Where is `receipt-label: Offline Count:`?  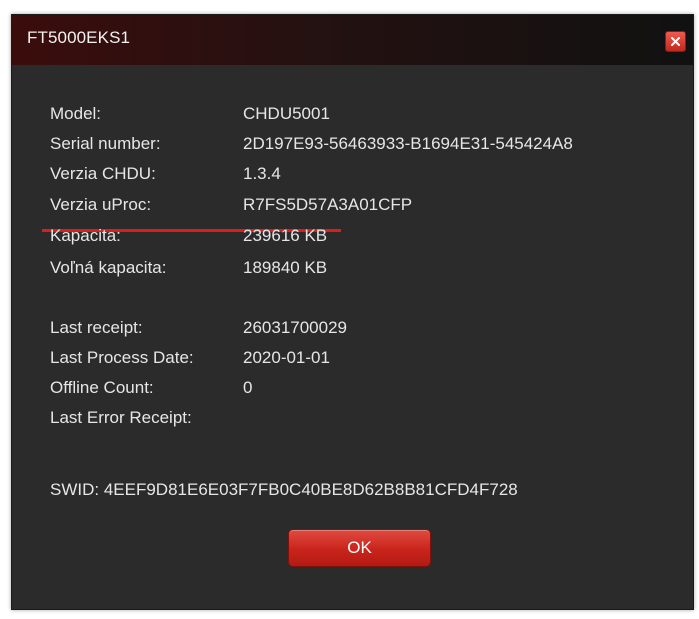
receipt-label: Offline Count: is located at coordinates (102, 387).